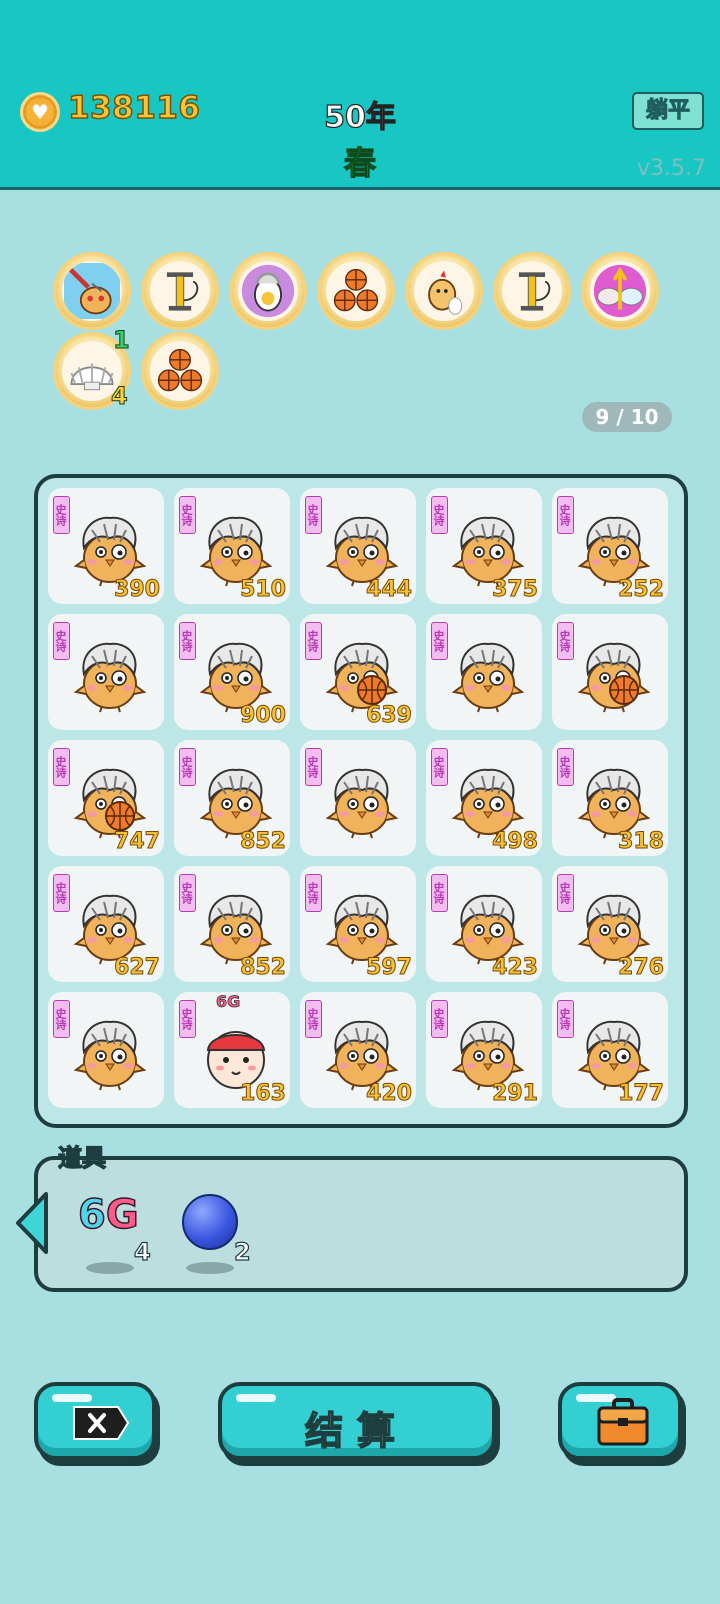  Describe the element at coordinates (106, 546) in the screenshot. I see `grid-cell: 史诗 390` at that location.